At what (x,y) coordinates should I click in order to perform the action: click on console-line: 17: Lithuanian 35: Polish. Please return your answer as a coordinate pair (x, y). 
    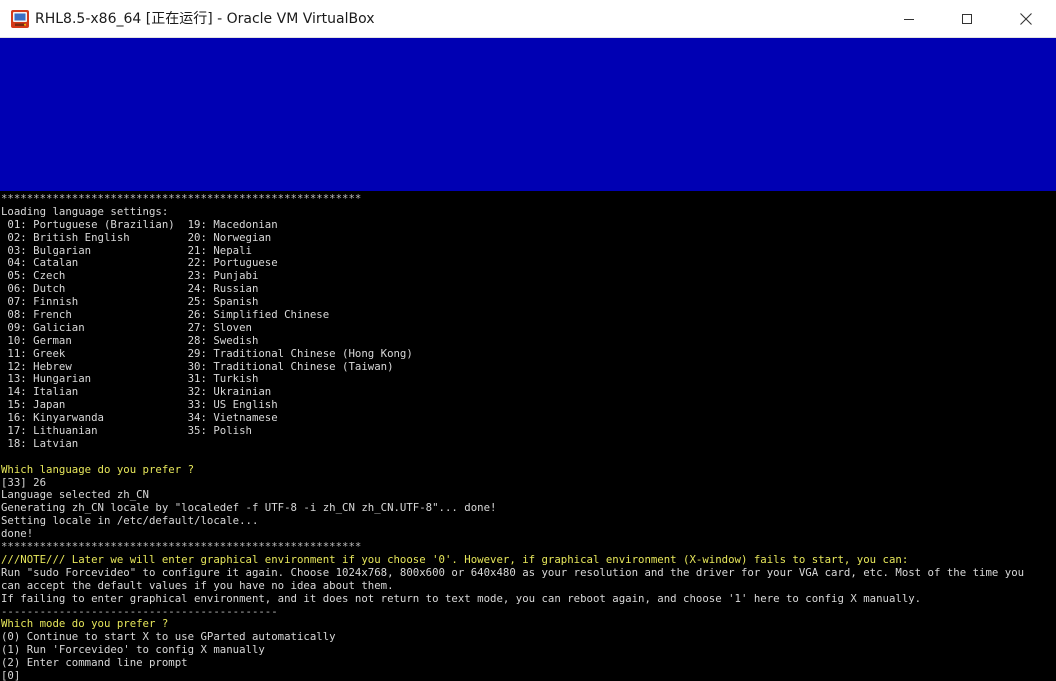
    Looking at the image, I should click on (126, 431).